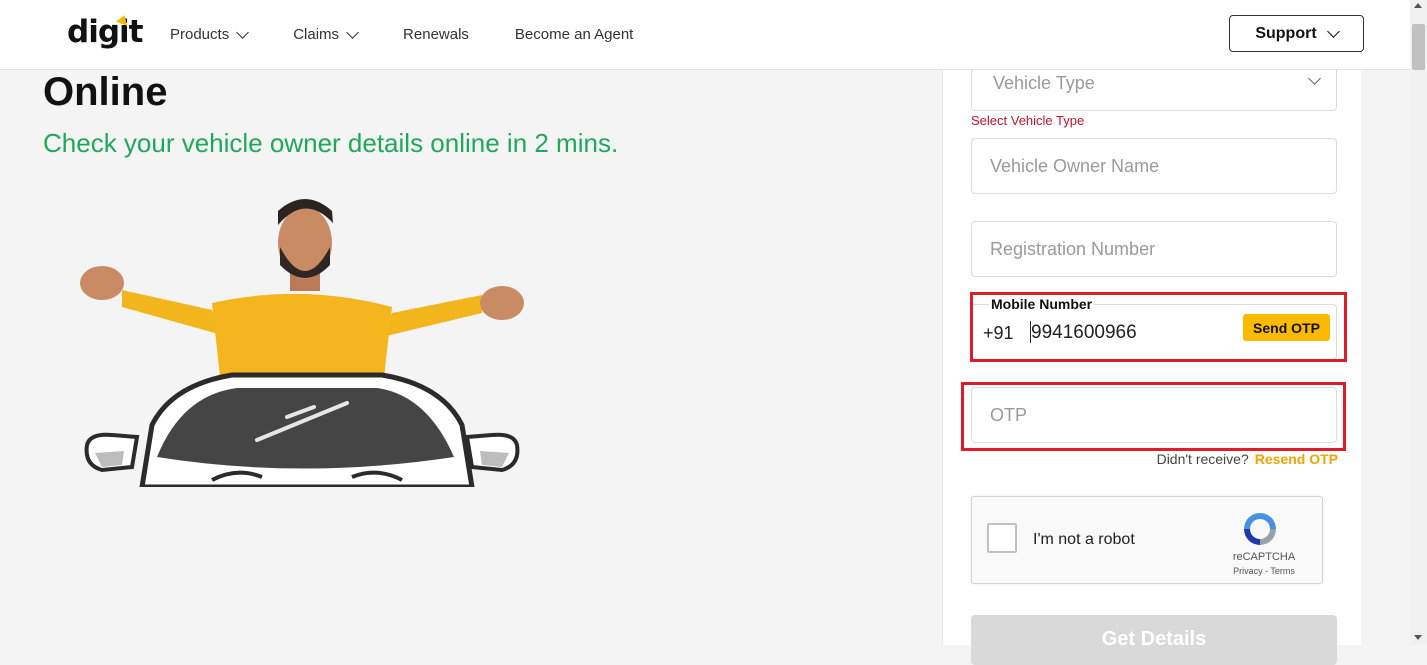 The width and height of the screenshot is (1427, 665). I want to click on recaptcha-logo-icon, so click(1260, 529).